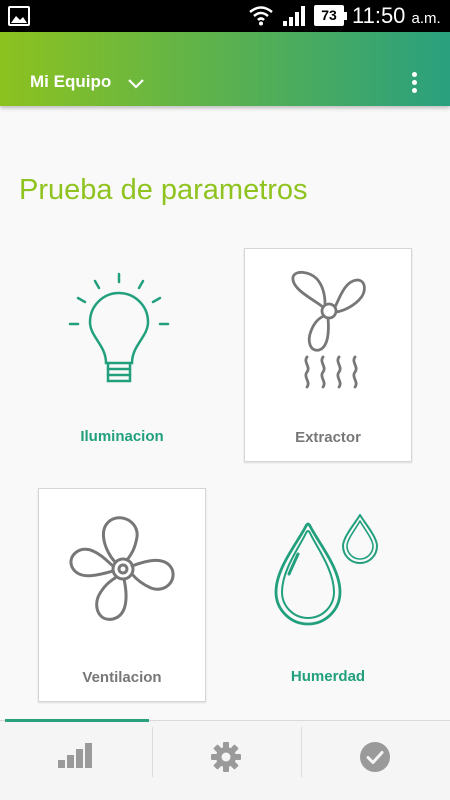 This screenshot has width=450, height=800. What do you see at coordinates (119, 327) in the screenshot?
I see `lightbulb-icon` at bounding box center [119, 327].